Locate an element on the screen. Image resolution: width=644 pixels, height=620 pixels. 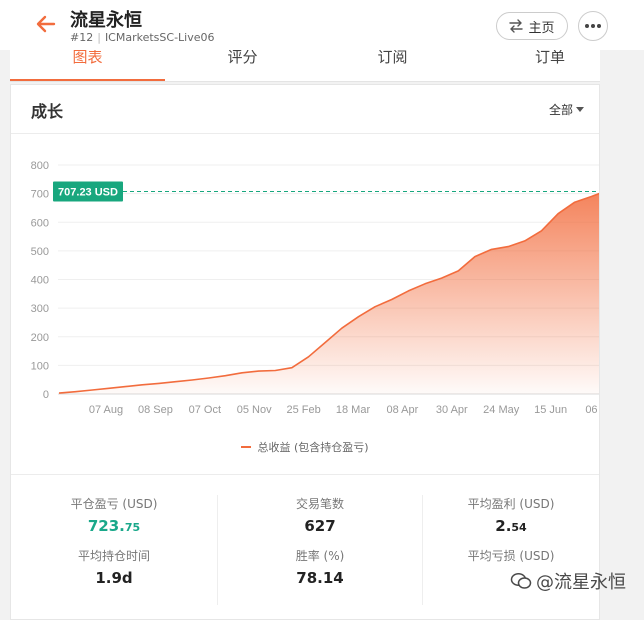
account-subtitle: #12 | ICMarketsSC-Live06 is located at coordinates (142, 37).